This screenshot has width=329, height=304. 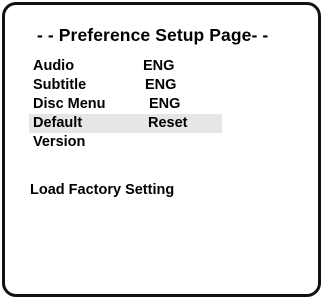 I want to click on menu-item-value: Reset, so click(x=168, y=123).